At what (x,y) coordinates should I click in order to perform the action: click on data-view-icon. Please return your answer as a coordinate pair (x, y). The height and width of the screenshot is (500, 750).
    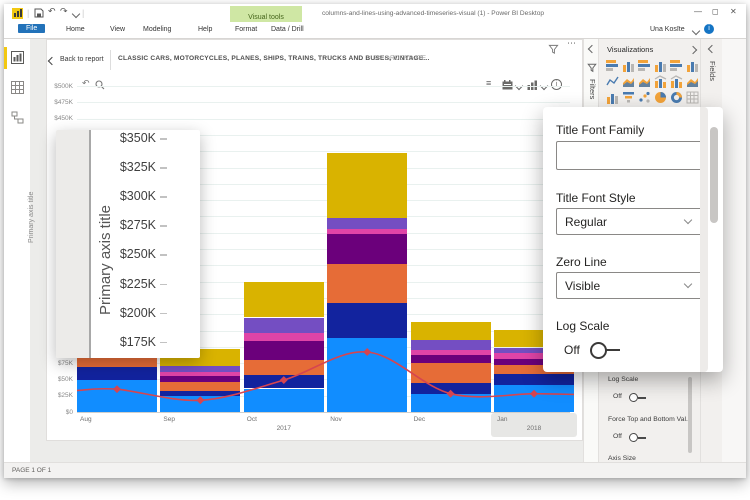
    Looking at the image, I should click on (17, 87).